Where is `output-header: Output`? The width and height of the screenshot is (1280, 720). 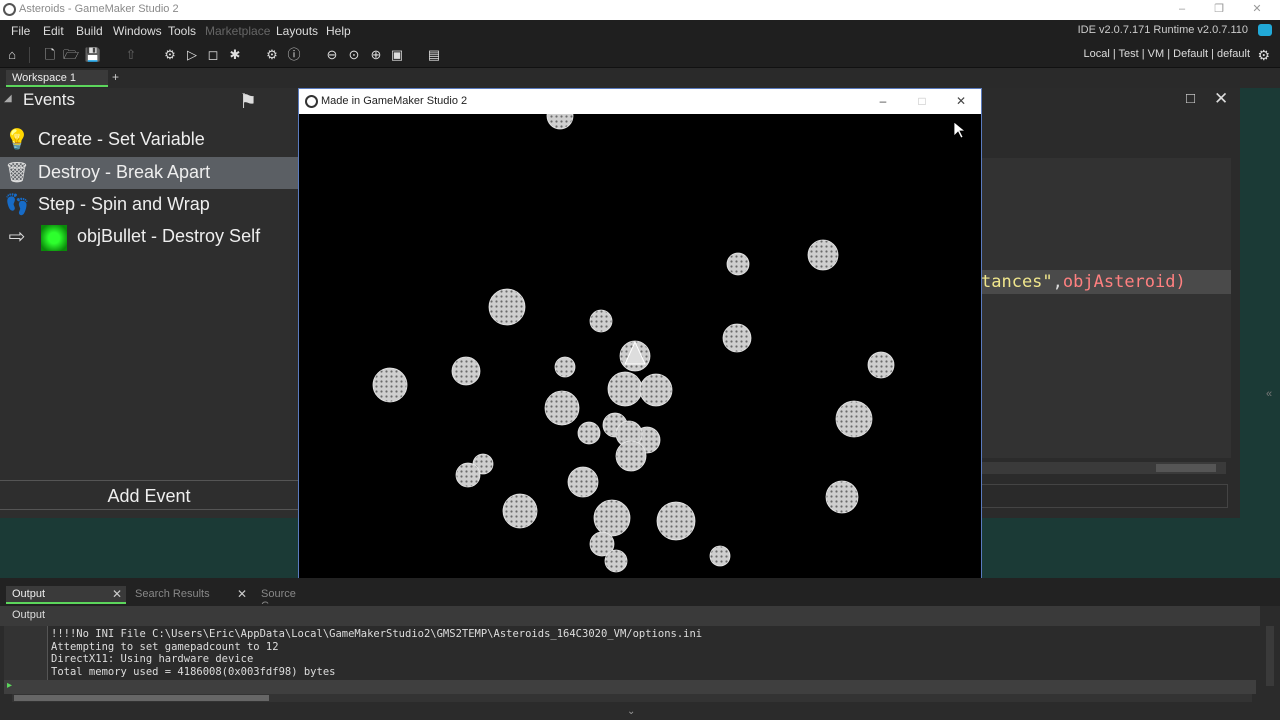
output-header: Output is located at coordinates (630, 616).